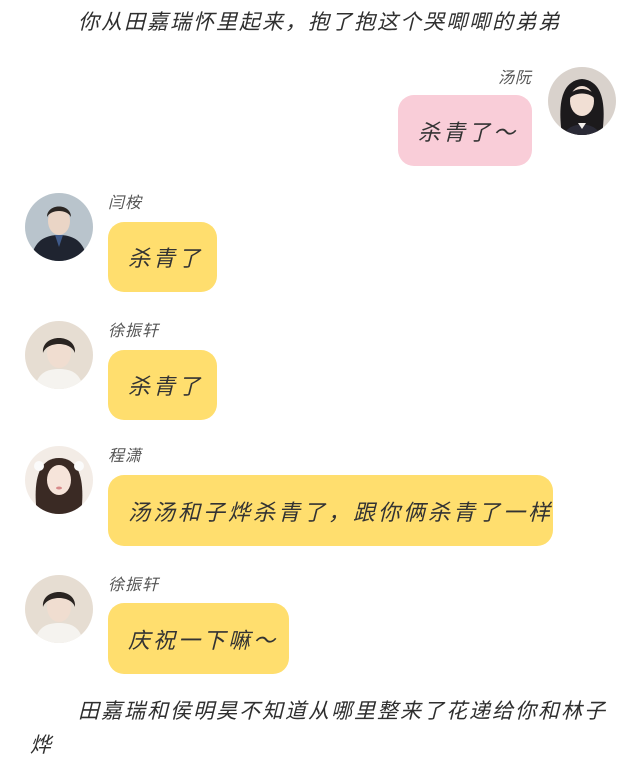 The width and height of the screenshot is (640, 775). I want to click on narration-text-bottom: 田嘉瑞和侯明昊不知道从哪里整来了花递给你和林子烨, so click(318, 728).